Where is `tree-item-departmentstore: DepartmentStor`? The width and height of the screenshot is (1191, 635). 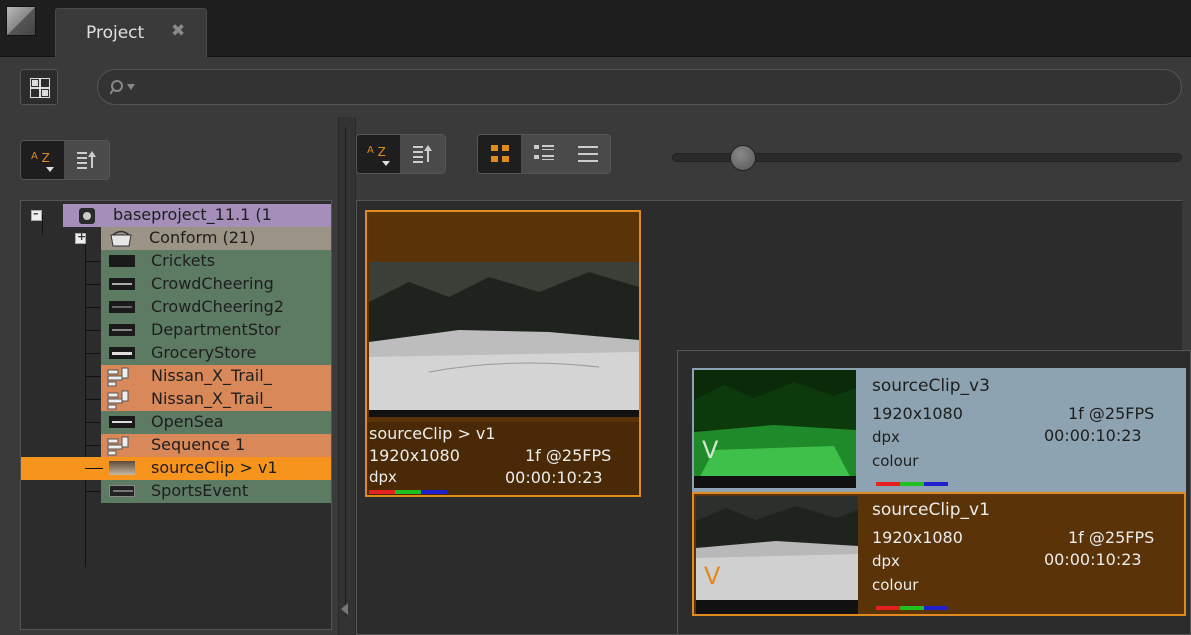
tree-item-departmentstore: DepartmentStor is located at coordinates (176, 330).